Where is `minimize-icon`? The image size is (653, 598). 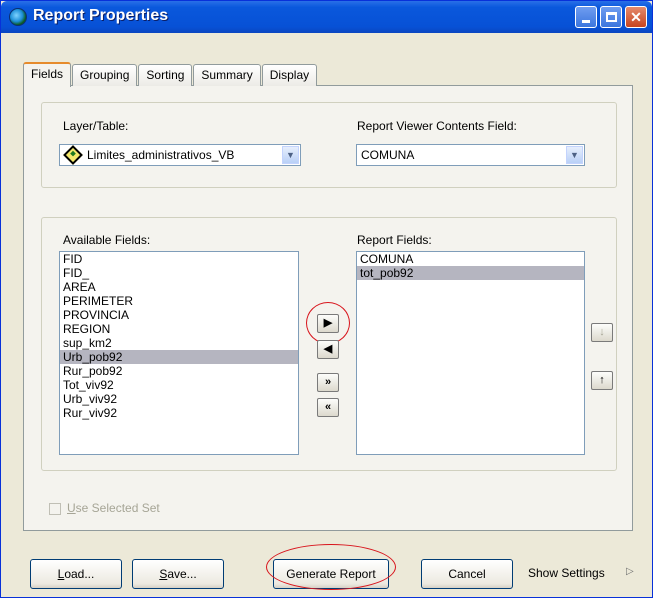
minimize-icon is located at coordinates (586, 21).